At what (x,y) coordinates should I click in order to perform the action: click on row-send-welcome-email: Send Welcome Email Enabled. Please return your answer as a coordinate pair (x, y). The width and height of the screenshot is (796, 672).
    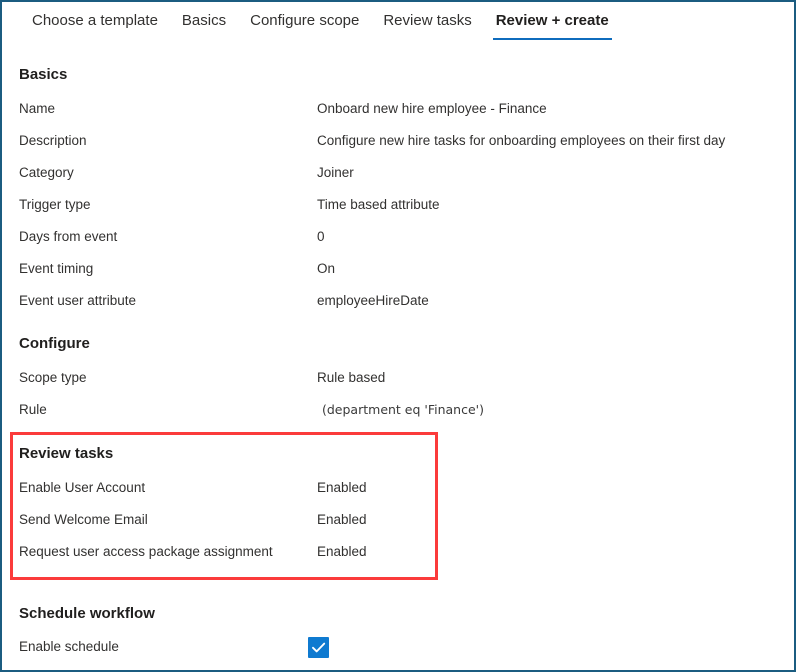
    Looking at the image, I should click on (398, 520).